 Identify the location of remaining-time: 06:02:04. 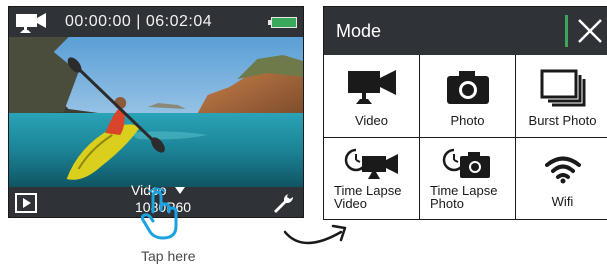
(179, 21).